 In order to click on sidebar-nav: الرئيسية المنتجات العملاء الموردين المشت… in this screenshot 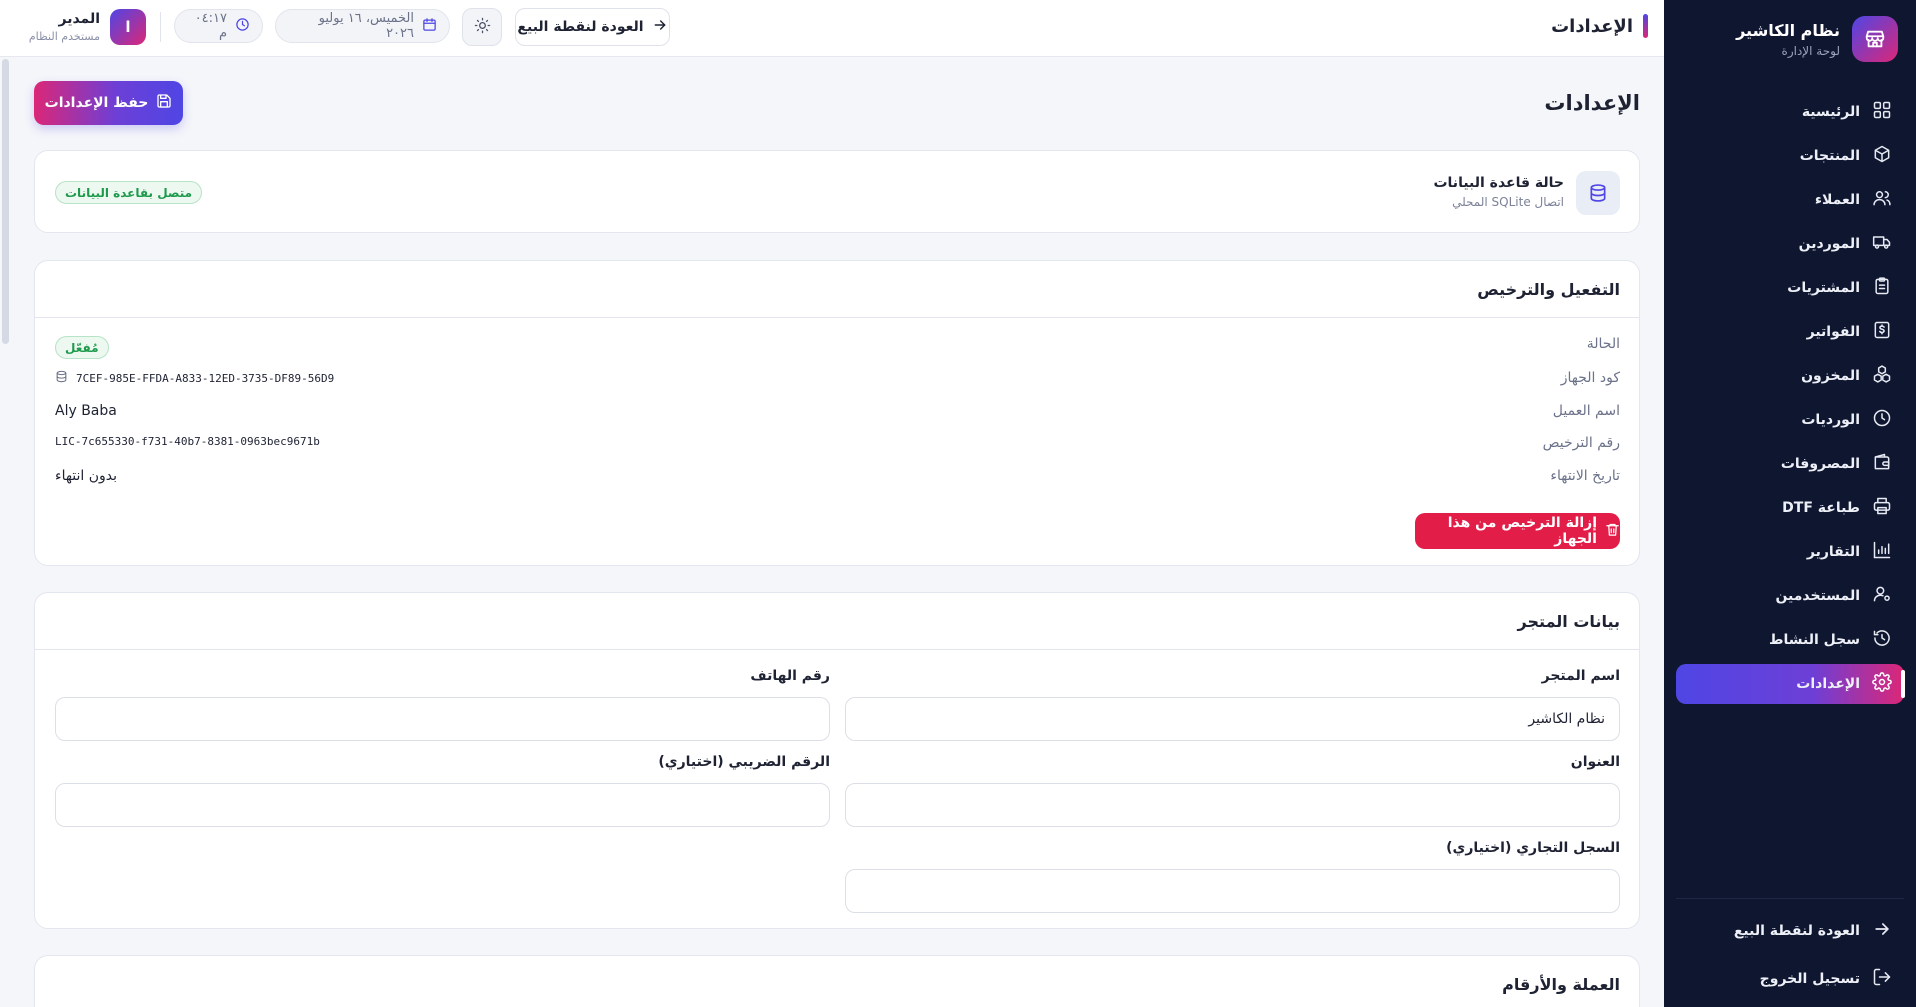, I will do `click(1790, 400)`.